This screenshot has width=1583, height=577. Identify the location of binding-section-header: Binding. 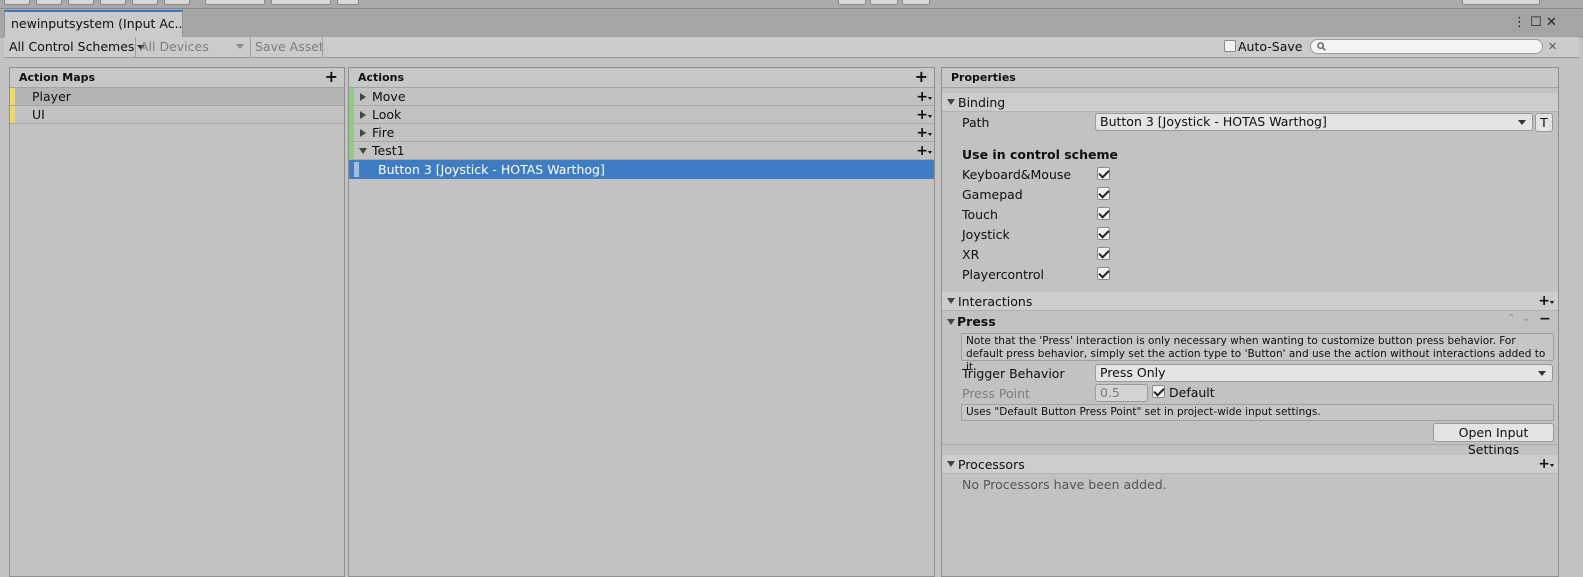
(1250, 102).